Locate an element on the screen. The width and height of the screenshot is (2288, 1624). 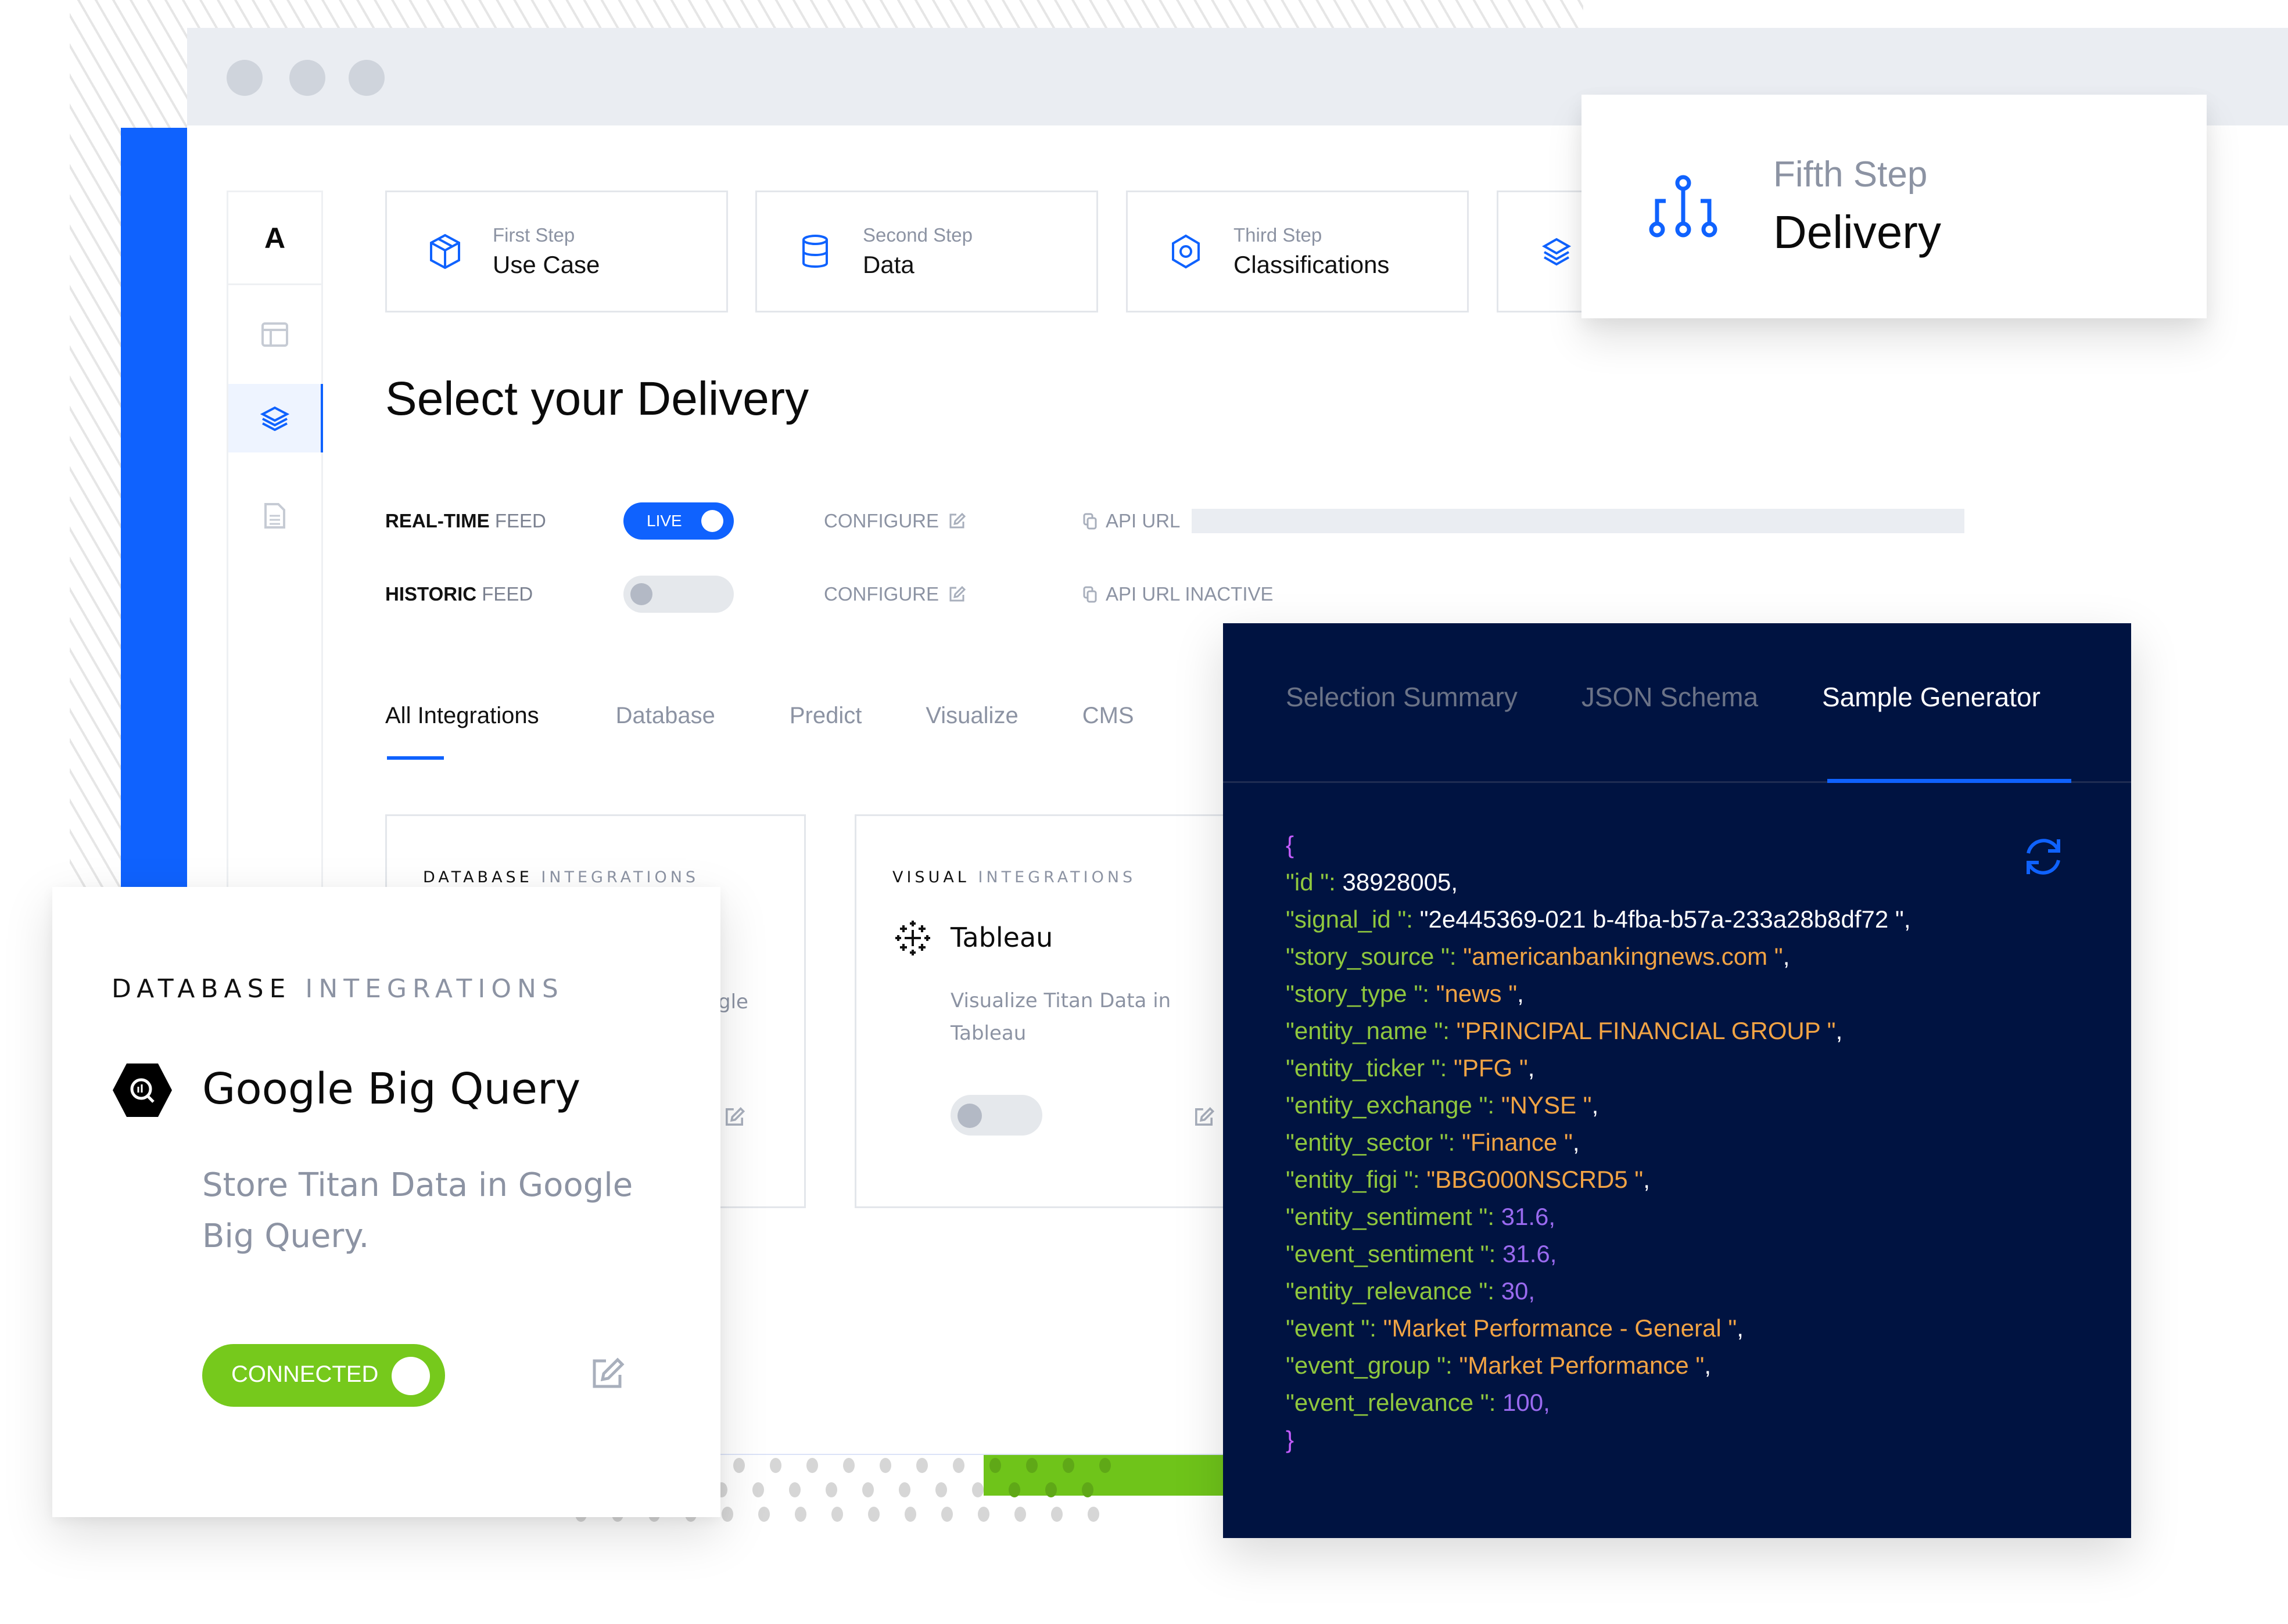
feed-row-historic: HISTORIC FEED CONFIGURE API URL INACTIVE is located at coordinates (1199, 594).